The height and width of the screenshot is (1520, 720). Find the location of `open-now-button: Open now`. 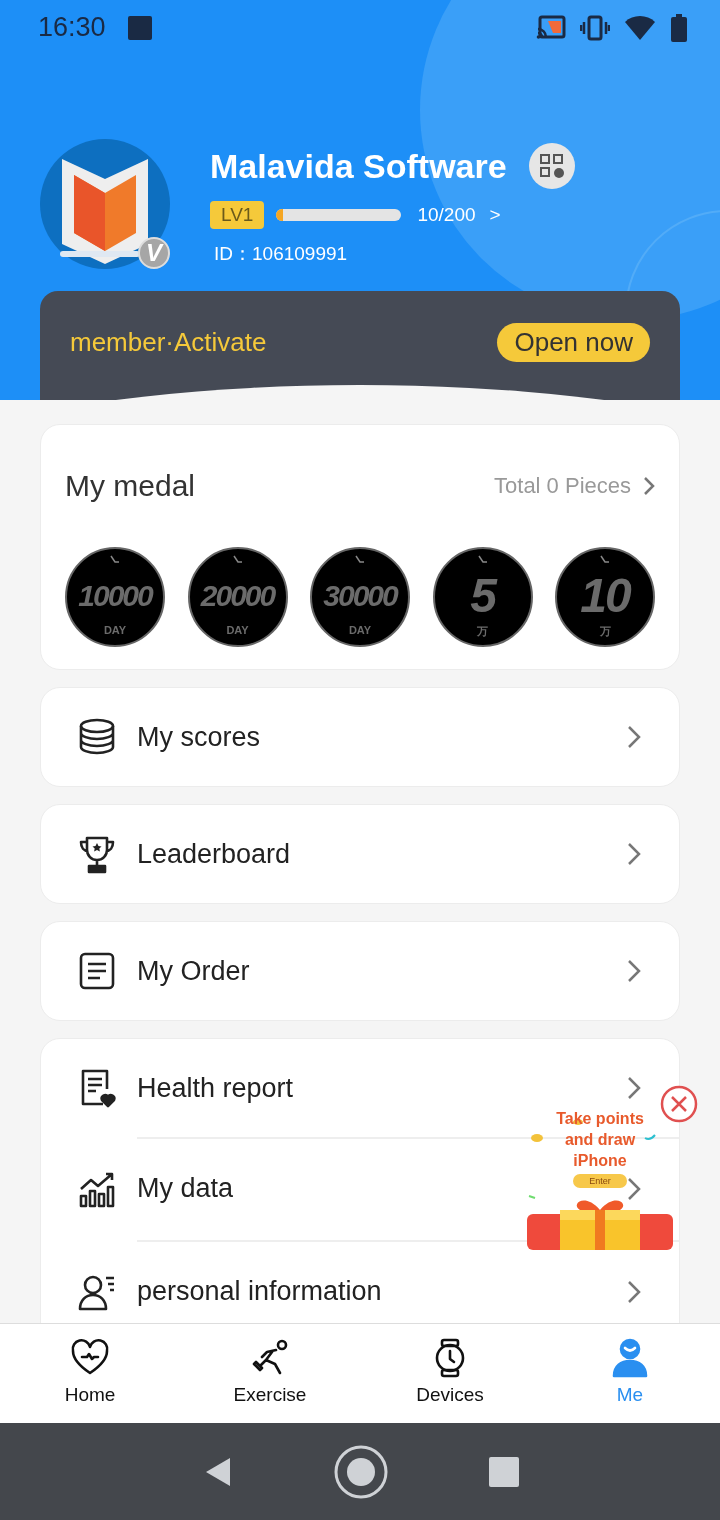

open-now-button: Open now is located at coordinates (573, 343).